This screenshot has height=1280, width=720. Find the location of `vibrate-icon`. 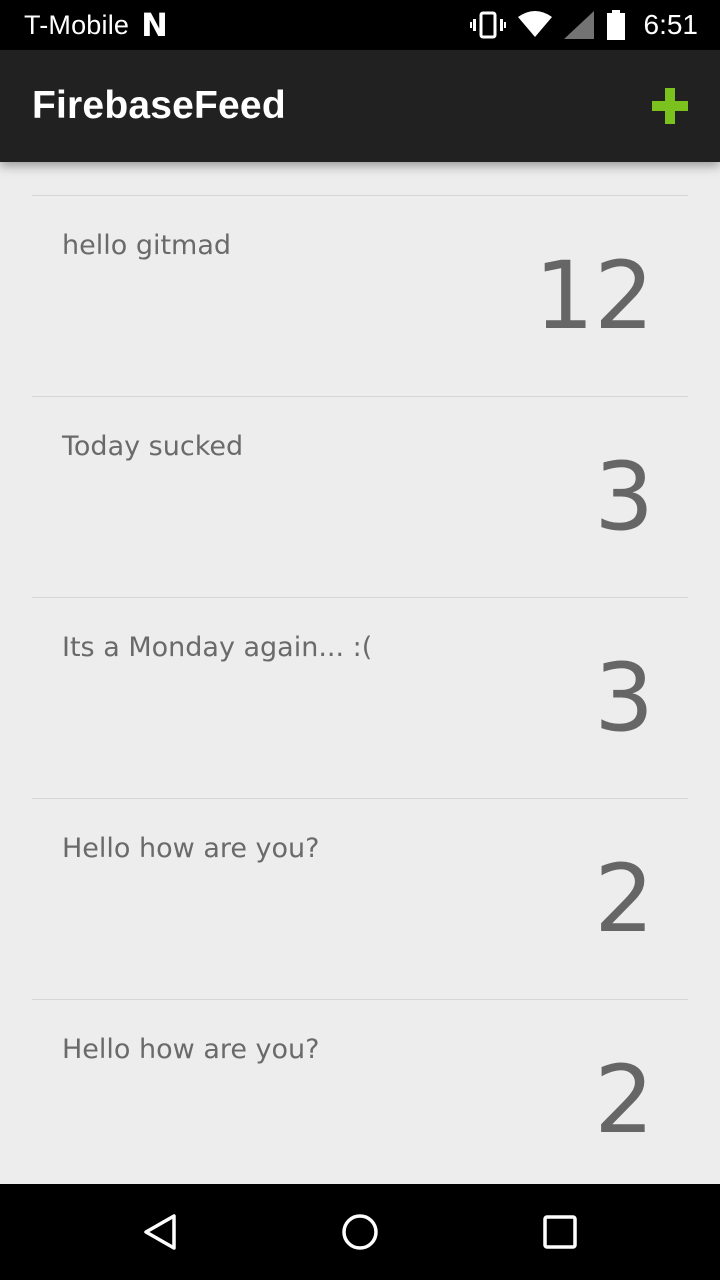

vibrate-icon is located at coordinates (487, 25).